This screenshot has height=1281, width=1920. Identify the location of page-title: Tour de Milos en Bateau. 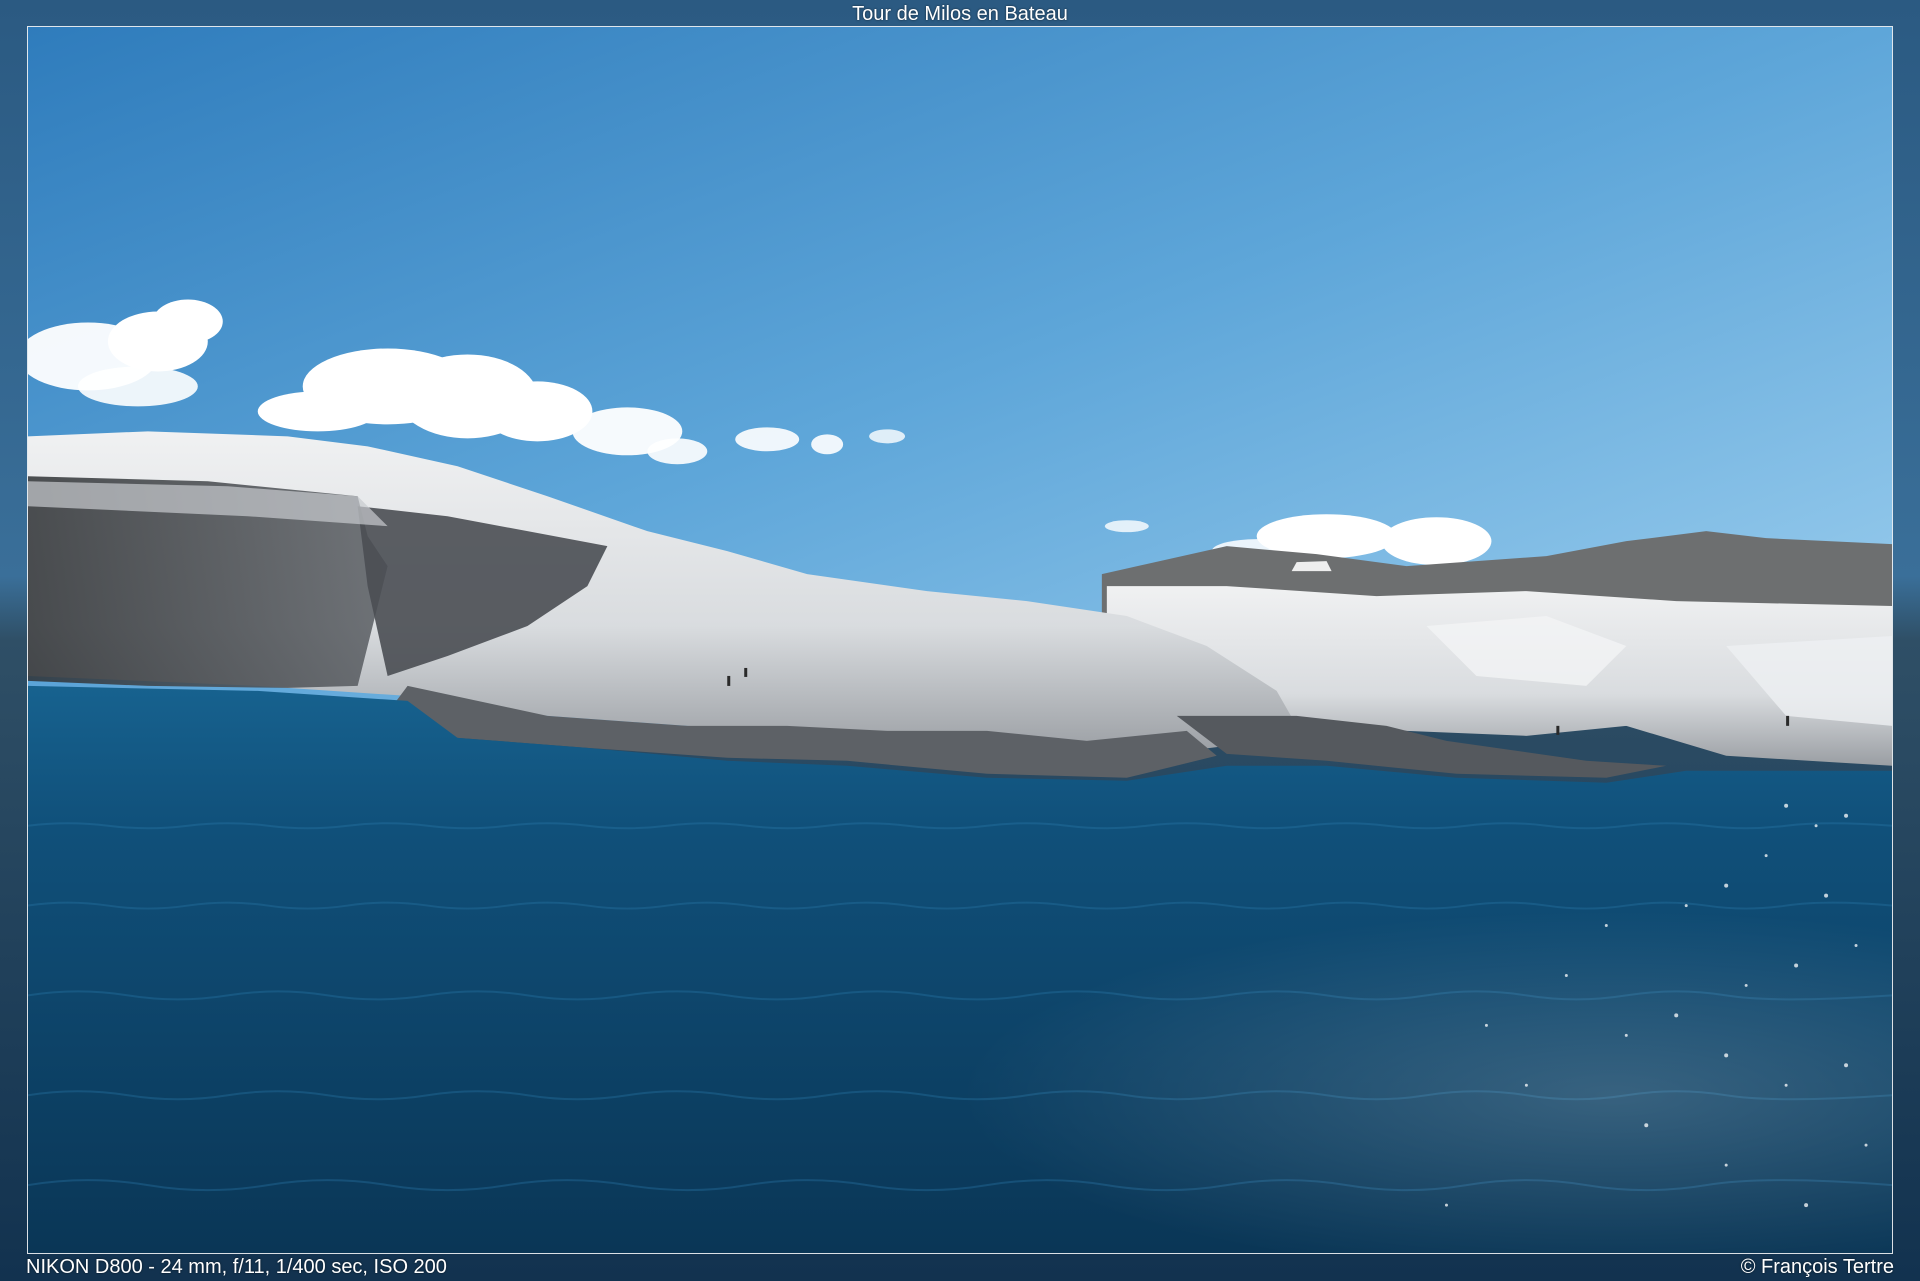
(960, 14).